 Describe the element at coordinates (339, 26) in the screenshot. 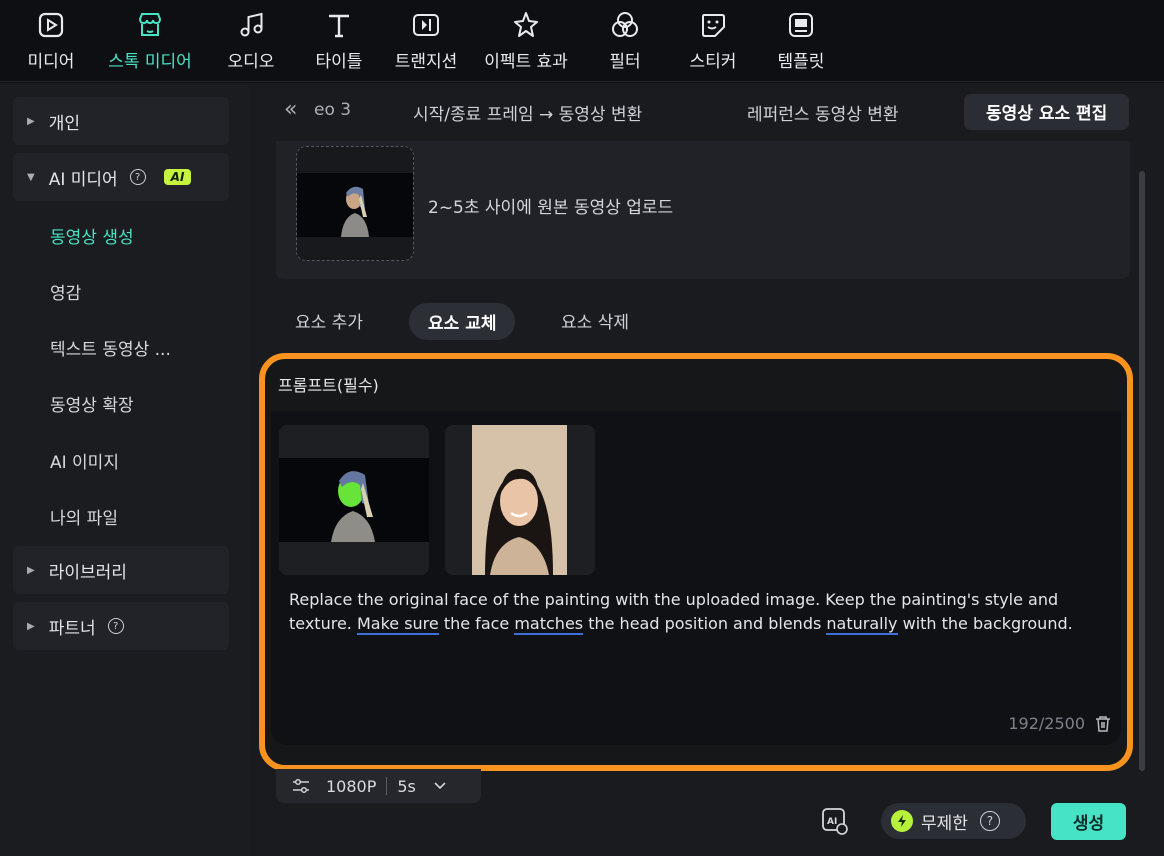

I see `title-t-icon` at that location.